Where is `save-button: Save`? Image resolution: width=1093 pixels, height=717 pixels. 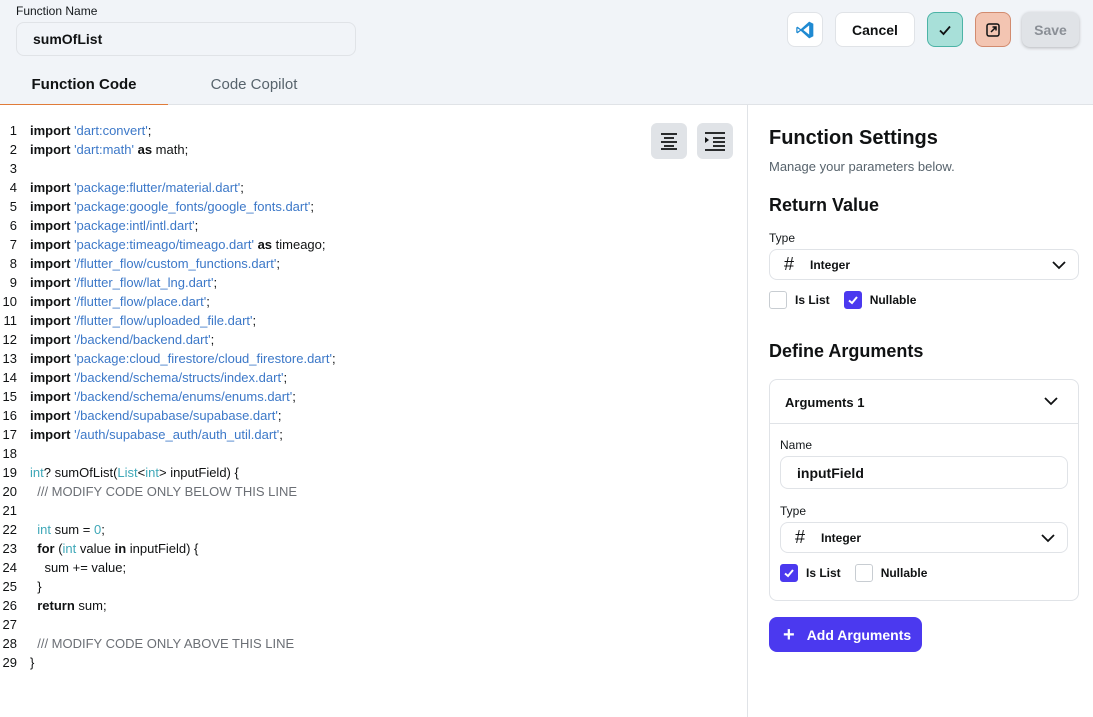 save-button: Save is located at coordinates (1050, 29).